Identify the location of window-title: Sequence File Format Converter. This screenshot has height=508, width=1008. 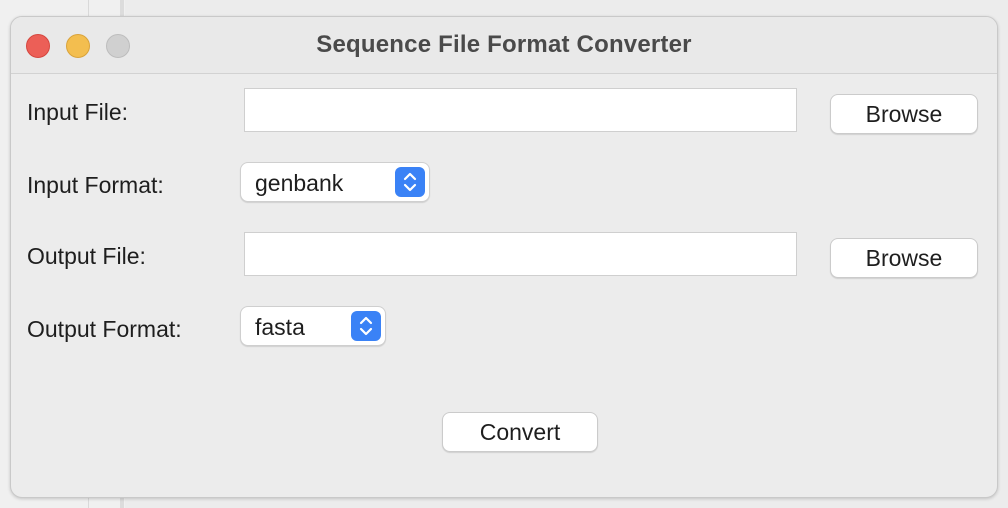
(504, 44).